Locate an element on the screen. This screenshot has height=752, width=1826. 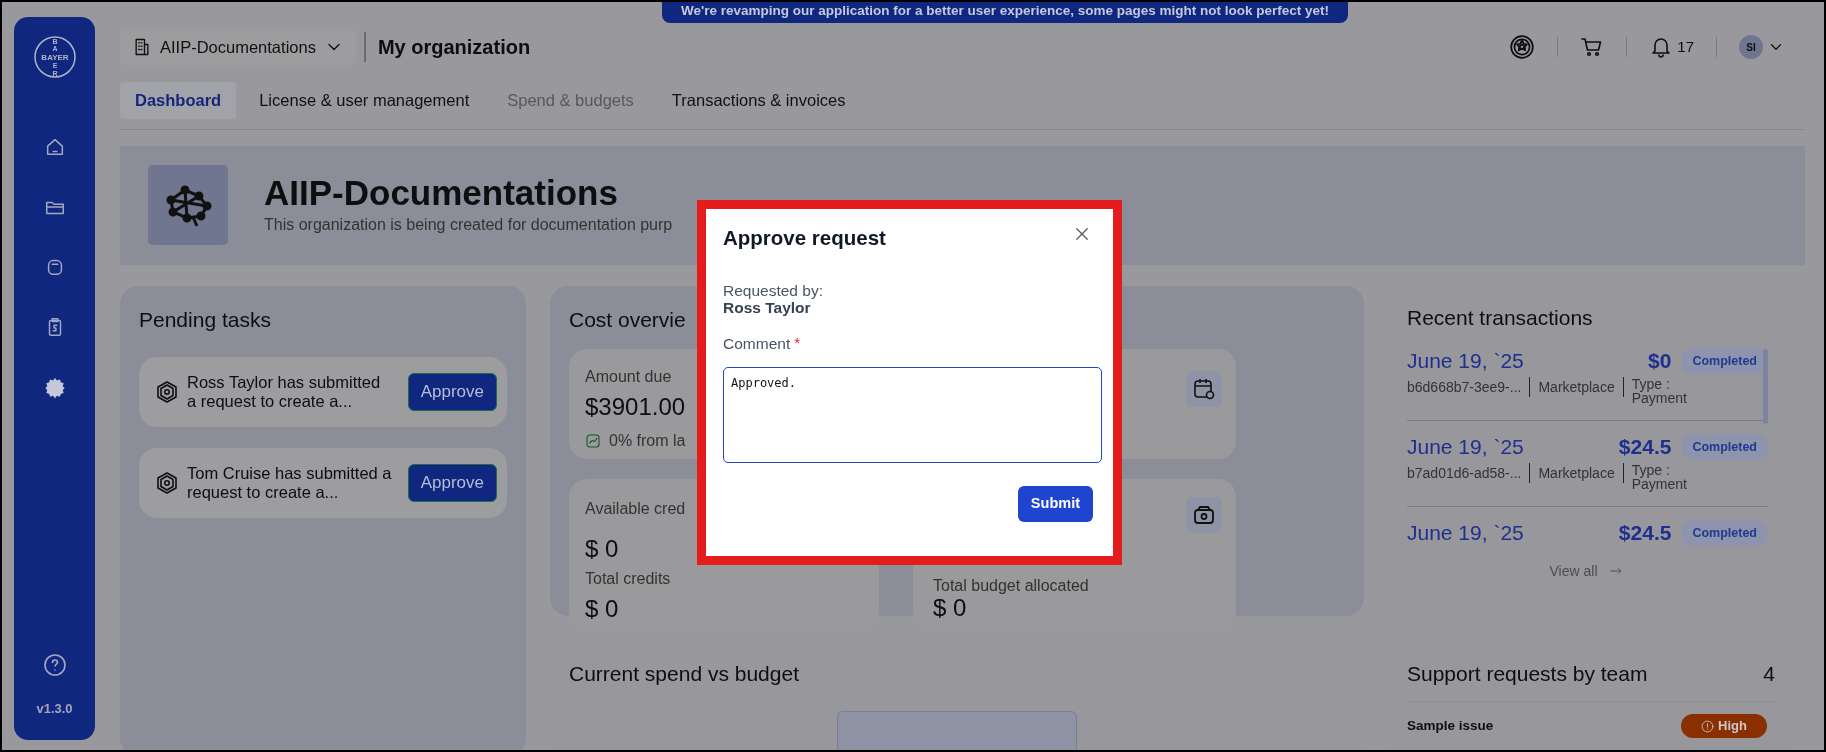
request-count: 4 is located at coordinates (1769, 673).